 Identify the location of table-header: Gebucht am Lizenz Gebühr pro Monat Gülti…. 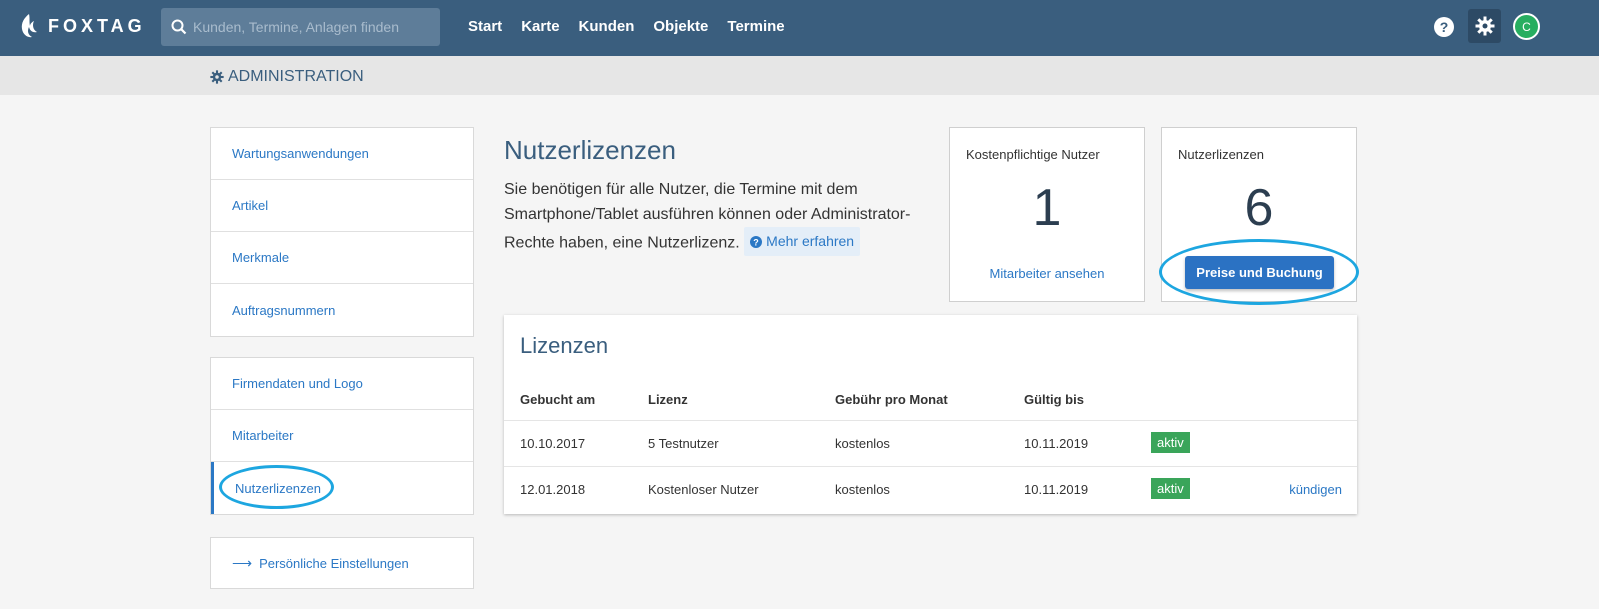
(930, 406).